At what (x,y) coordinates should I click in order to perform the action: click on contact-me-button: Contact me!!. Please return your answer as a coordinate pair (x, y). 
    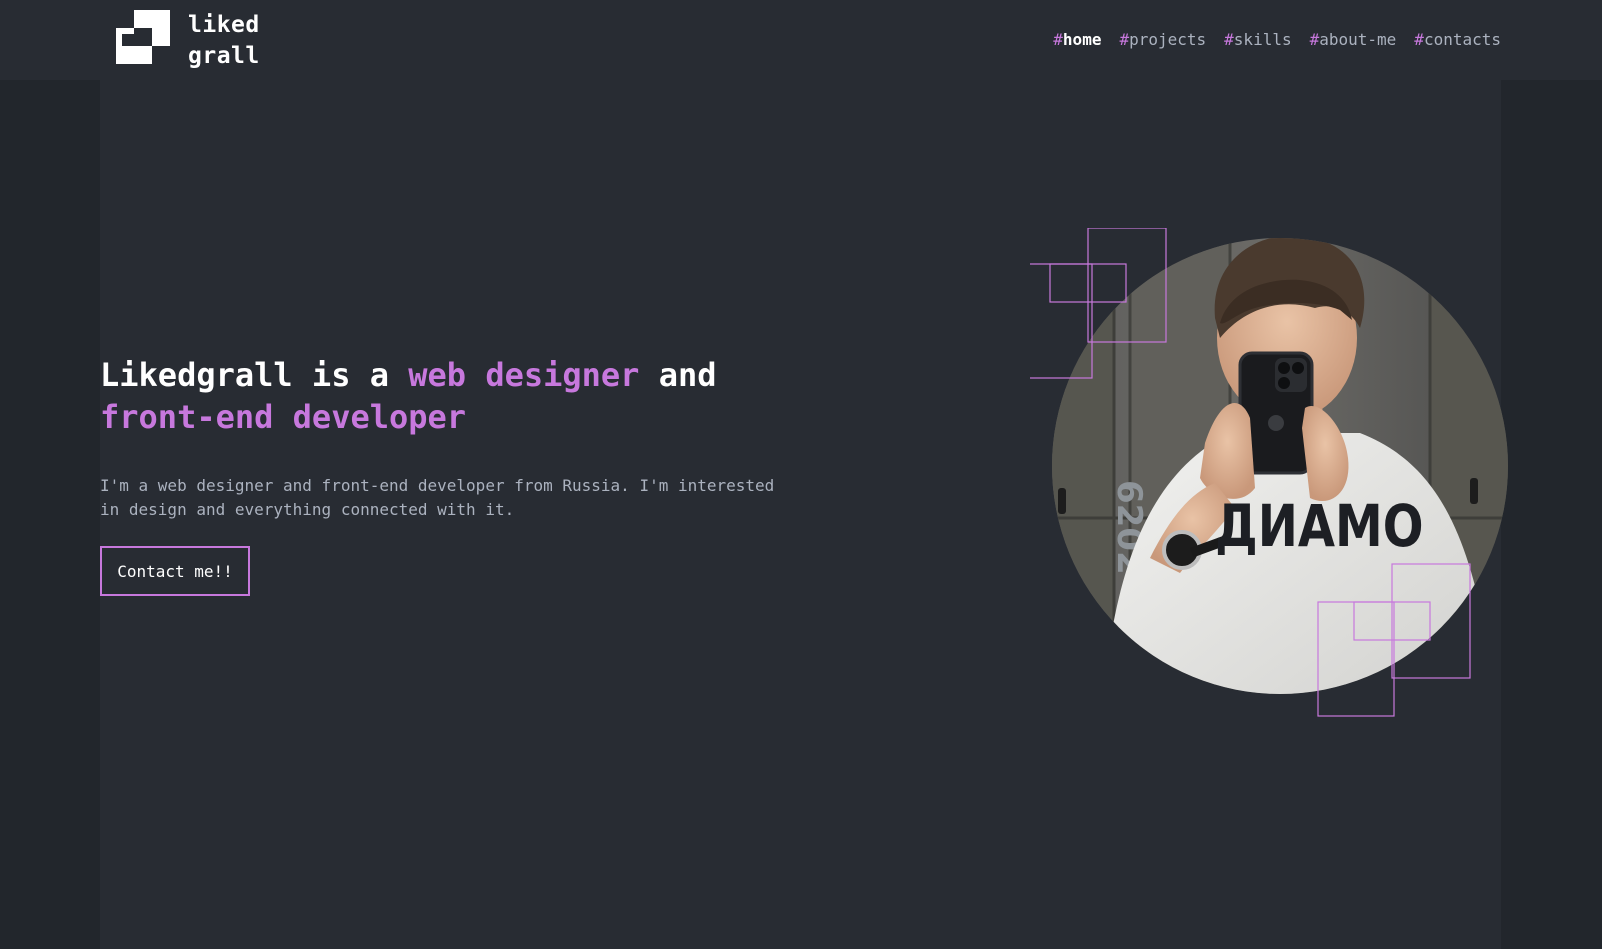
    Looking at the image, I should click on (175, 571).